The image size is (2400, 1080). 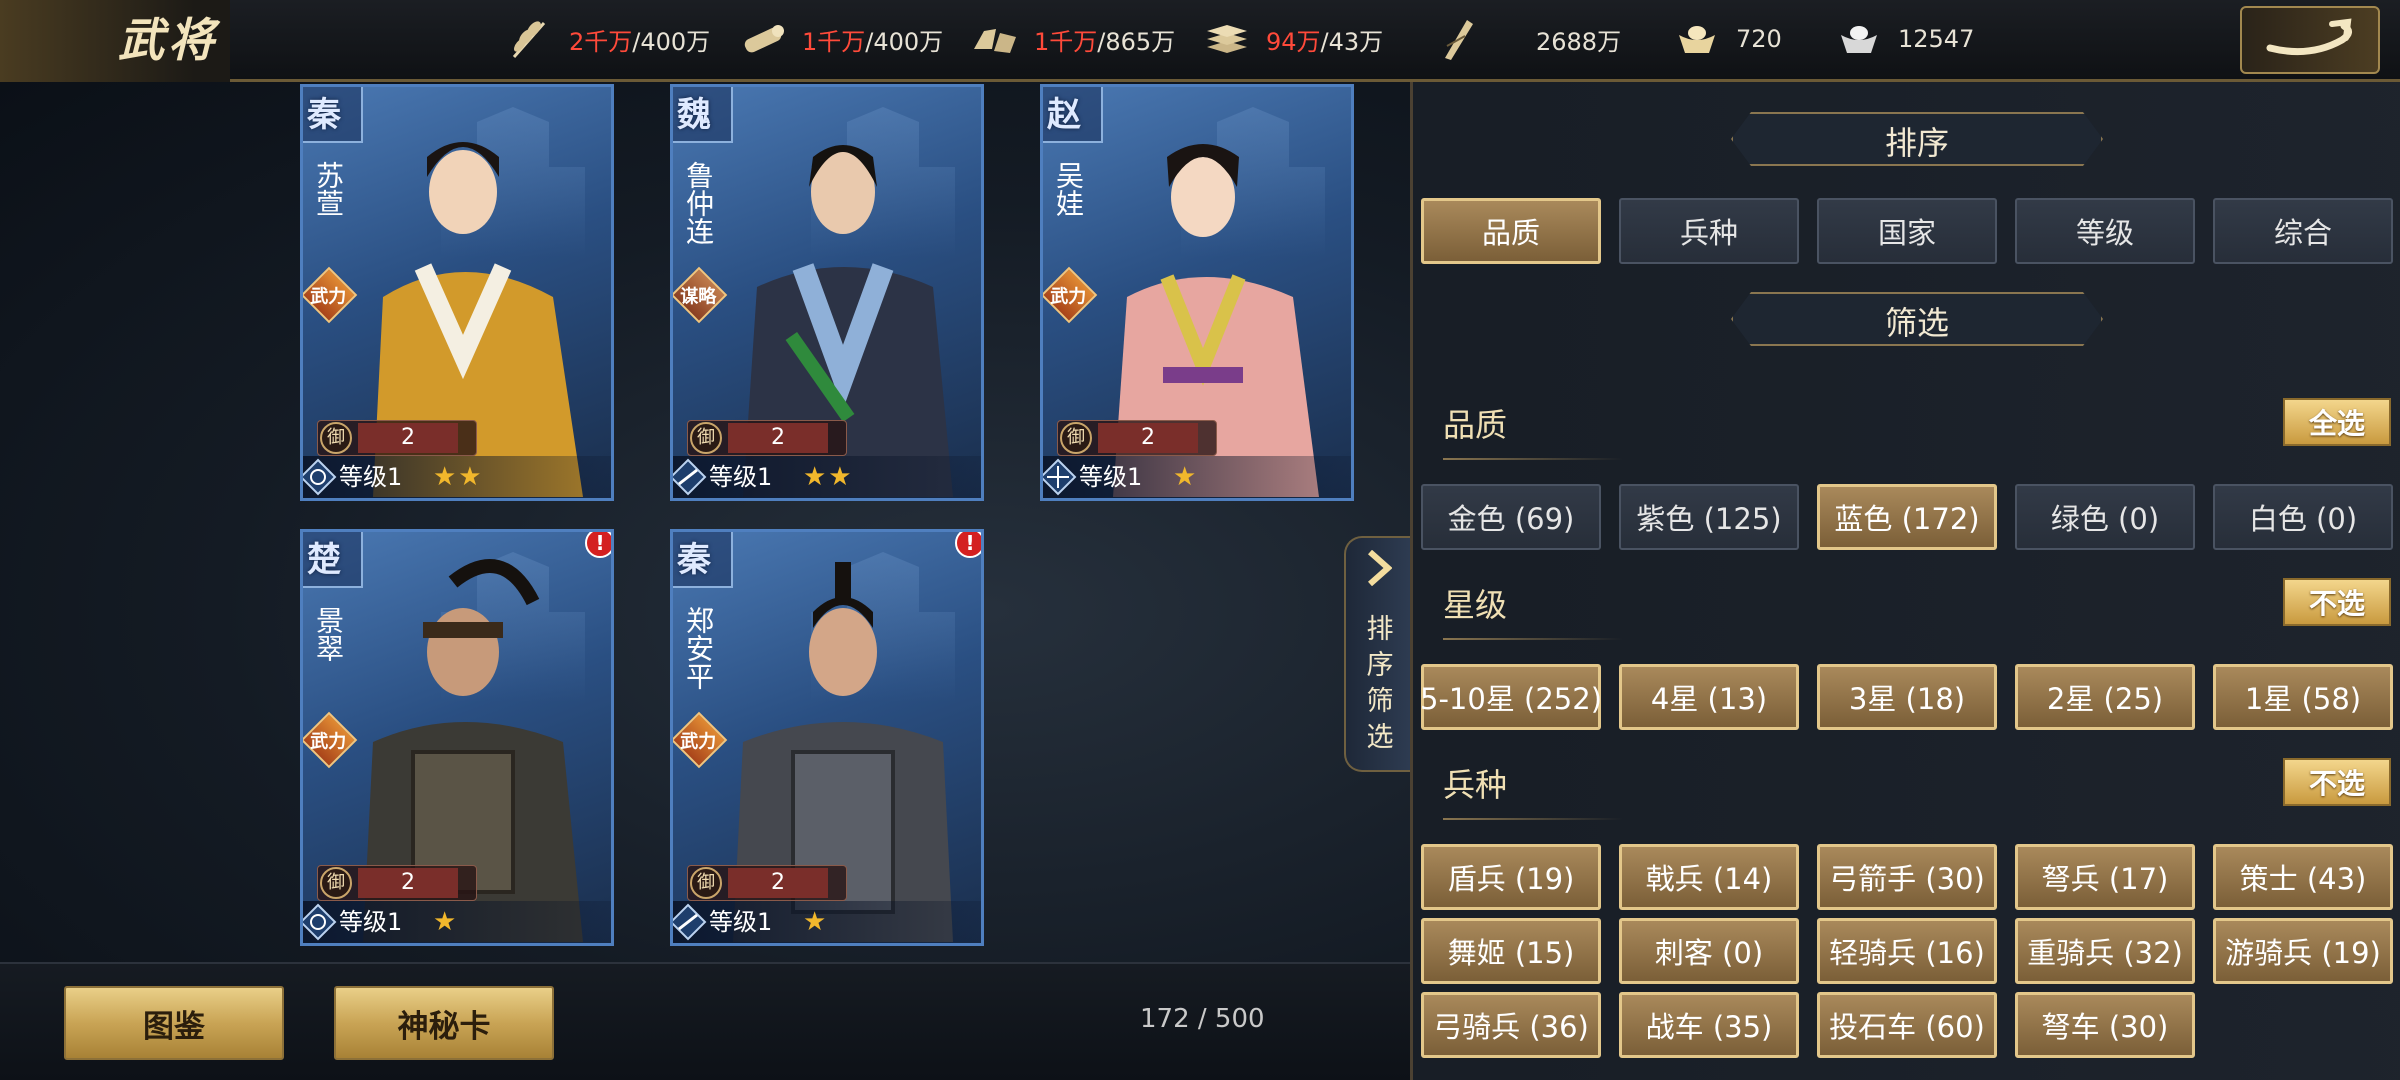 I want to click on quality-option: 金色 (69), so click(x=1511, y=517).